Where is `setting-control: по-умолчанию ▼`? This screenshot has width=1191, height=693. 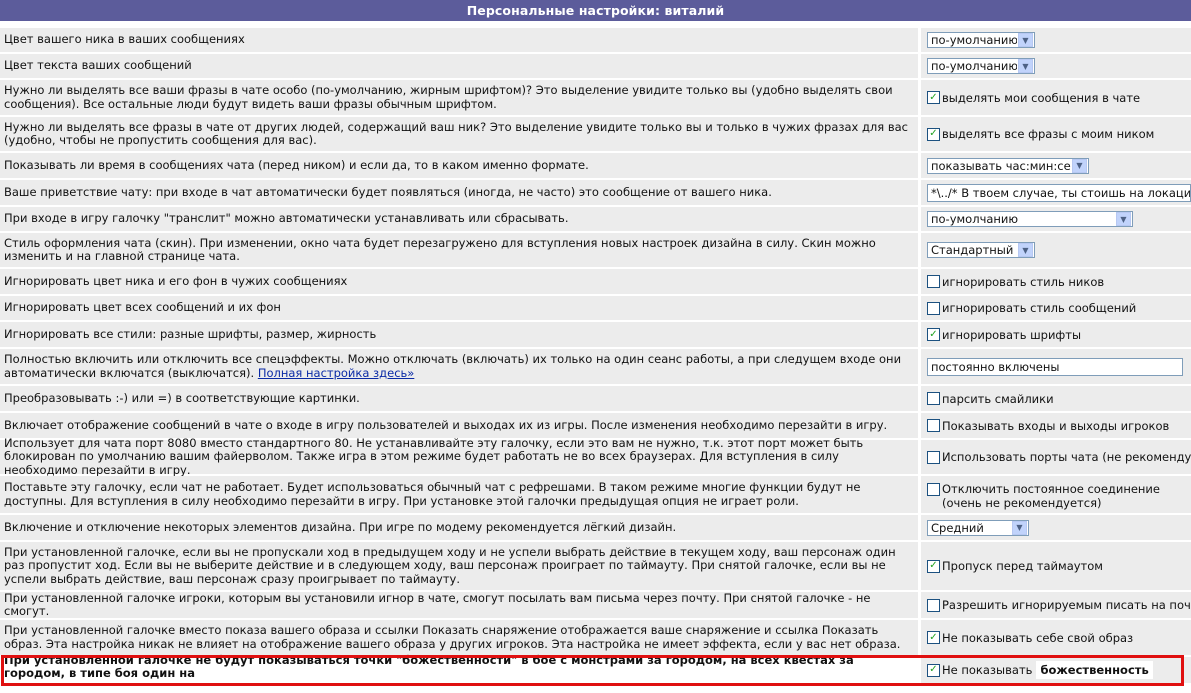 setting-control: по-умолчанию ▼ is located at coordinates (1056, 220).